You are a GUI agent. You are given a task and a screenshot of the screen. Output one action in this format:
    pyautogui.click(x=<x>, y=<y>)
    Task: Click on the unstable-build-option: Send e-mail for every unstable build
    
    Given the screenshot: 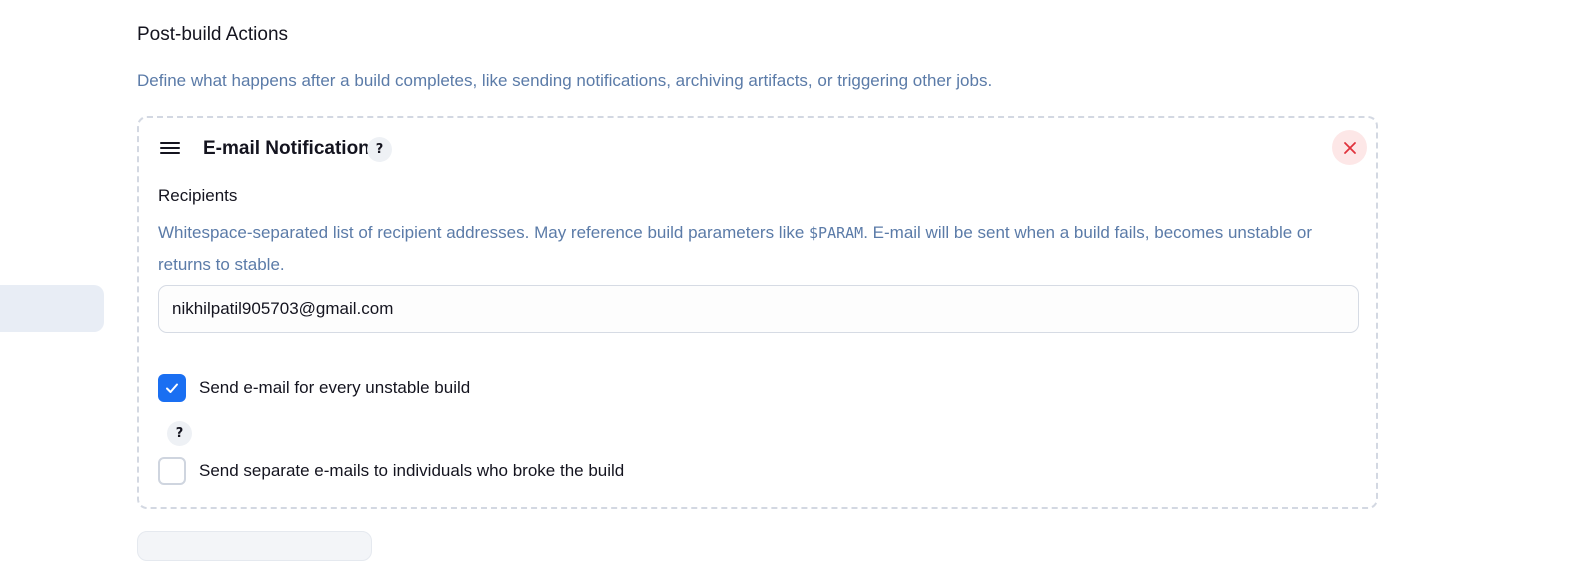 What is the action you would take?
    pyautogui.click(x=314, y=388)
    